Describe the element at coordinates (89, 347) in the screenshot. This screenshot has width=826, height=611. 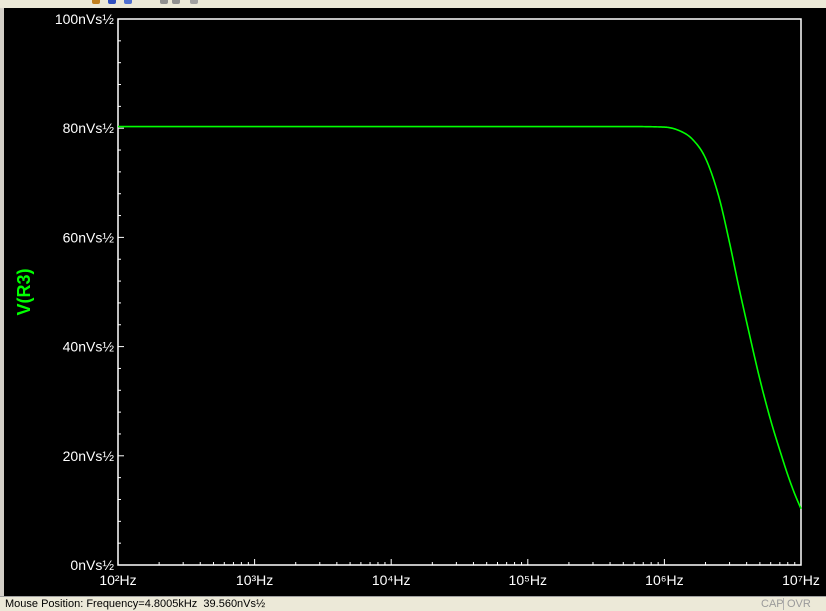
I see `y-tick-label: 40nVs½` at that location.